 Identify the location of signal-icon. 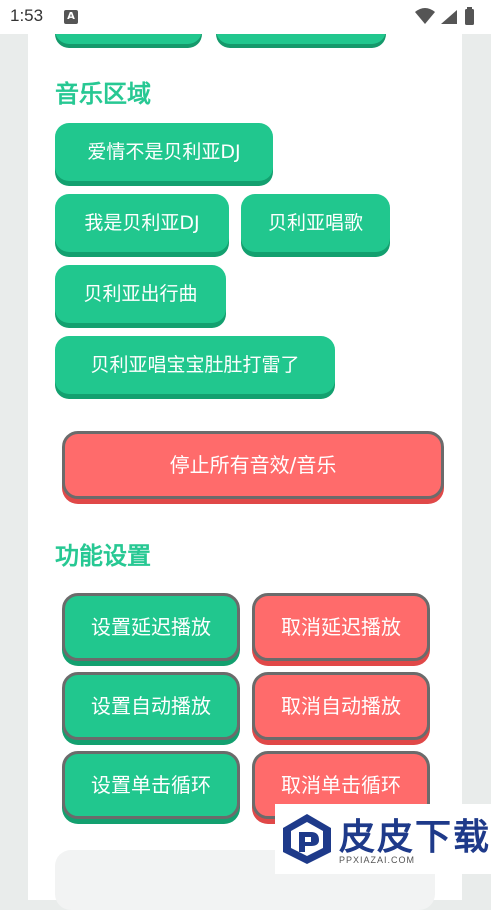
(449, 17).